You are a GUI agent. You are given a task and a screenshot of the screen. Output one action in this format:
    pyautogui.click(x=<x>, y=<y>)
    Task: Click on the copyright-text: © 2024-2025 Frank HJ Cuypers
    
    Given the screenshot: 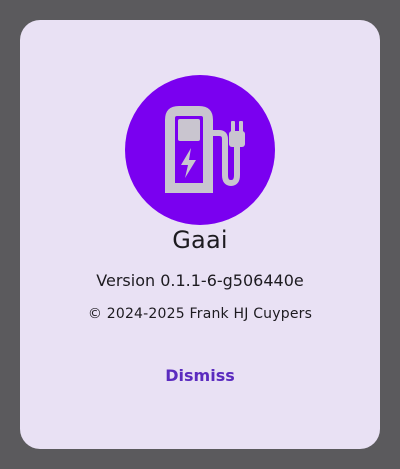 What is the action you would take?
    pyautogui.click(x=200, y=314)
    